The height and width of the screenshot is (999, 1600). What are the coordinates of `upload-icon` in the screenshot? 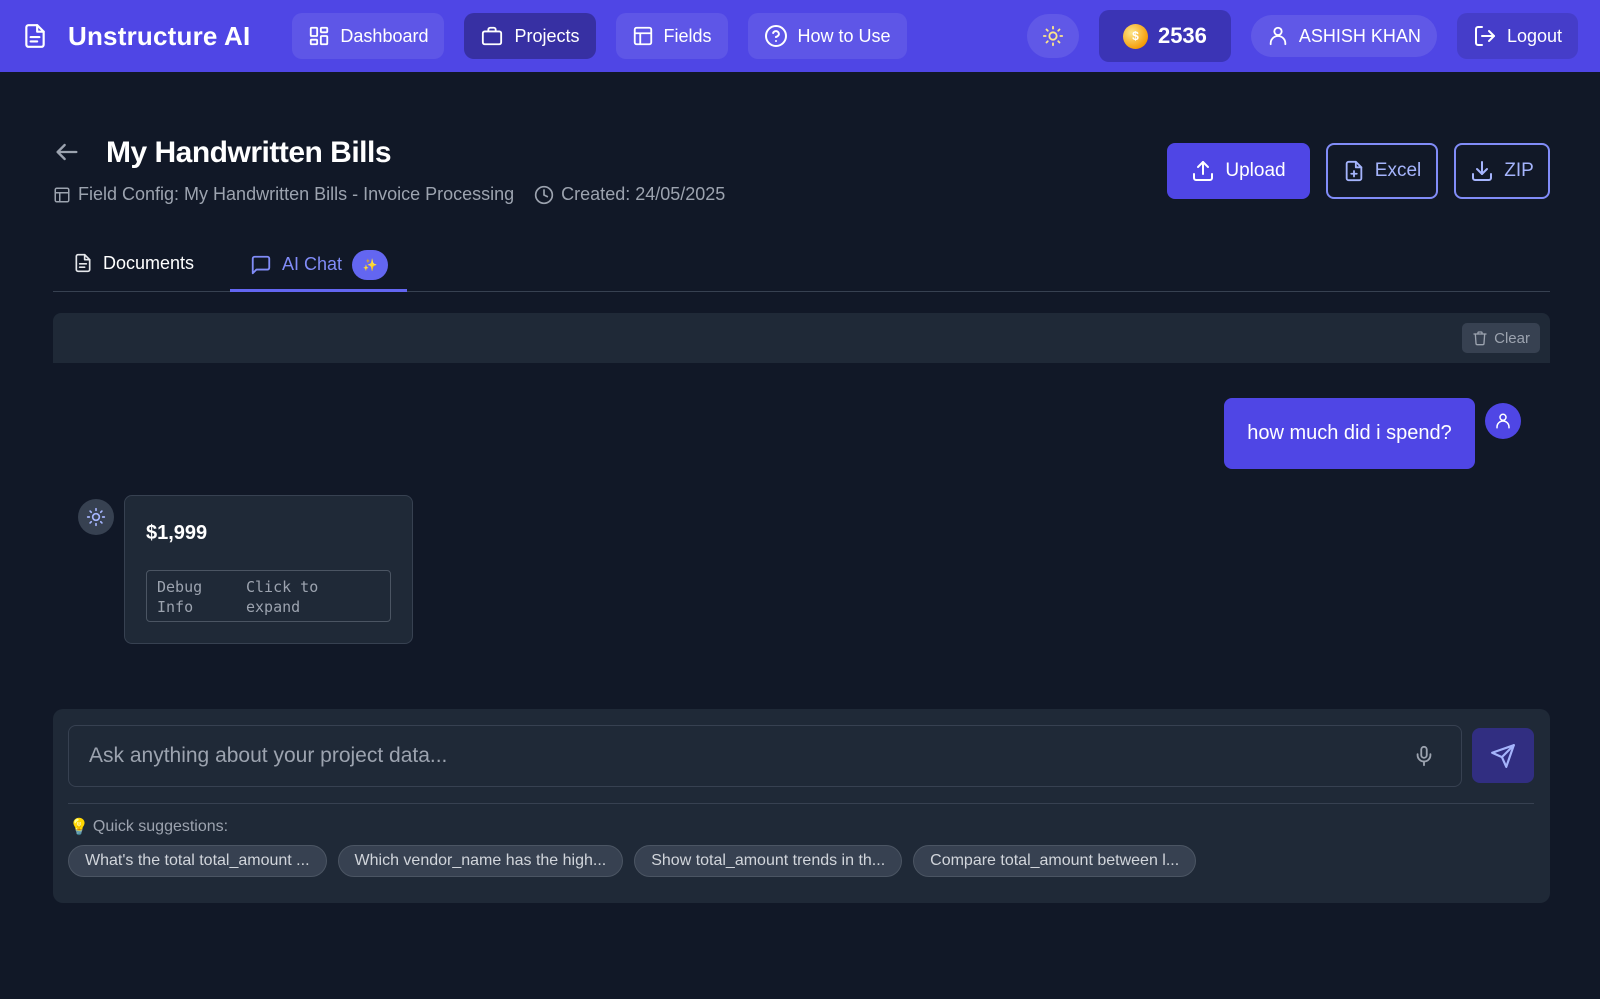 It's located at (1203, 171).